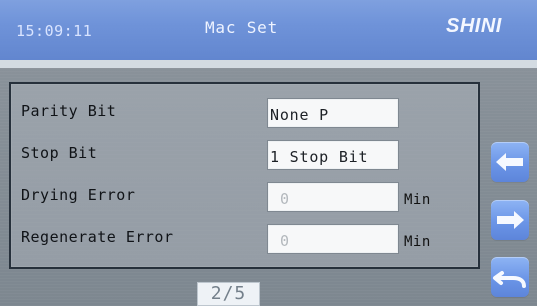 This screenshot has height=306, width=537. Describe the element at coordinates (333, 197) in the screenshot. I see `drying-error-field: 0` at that location.